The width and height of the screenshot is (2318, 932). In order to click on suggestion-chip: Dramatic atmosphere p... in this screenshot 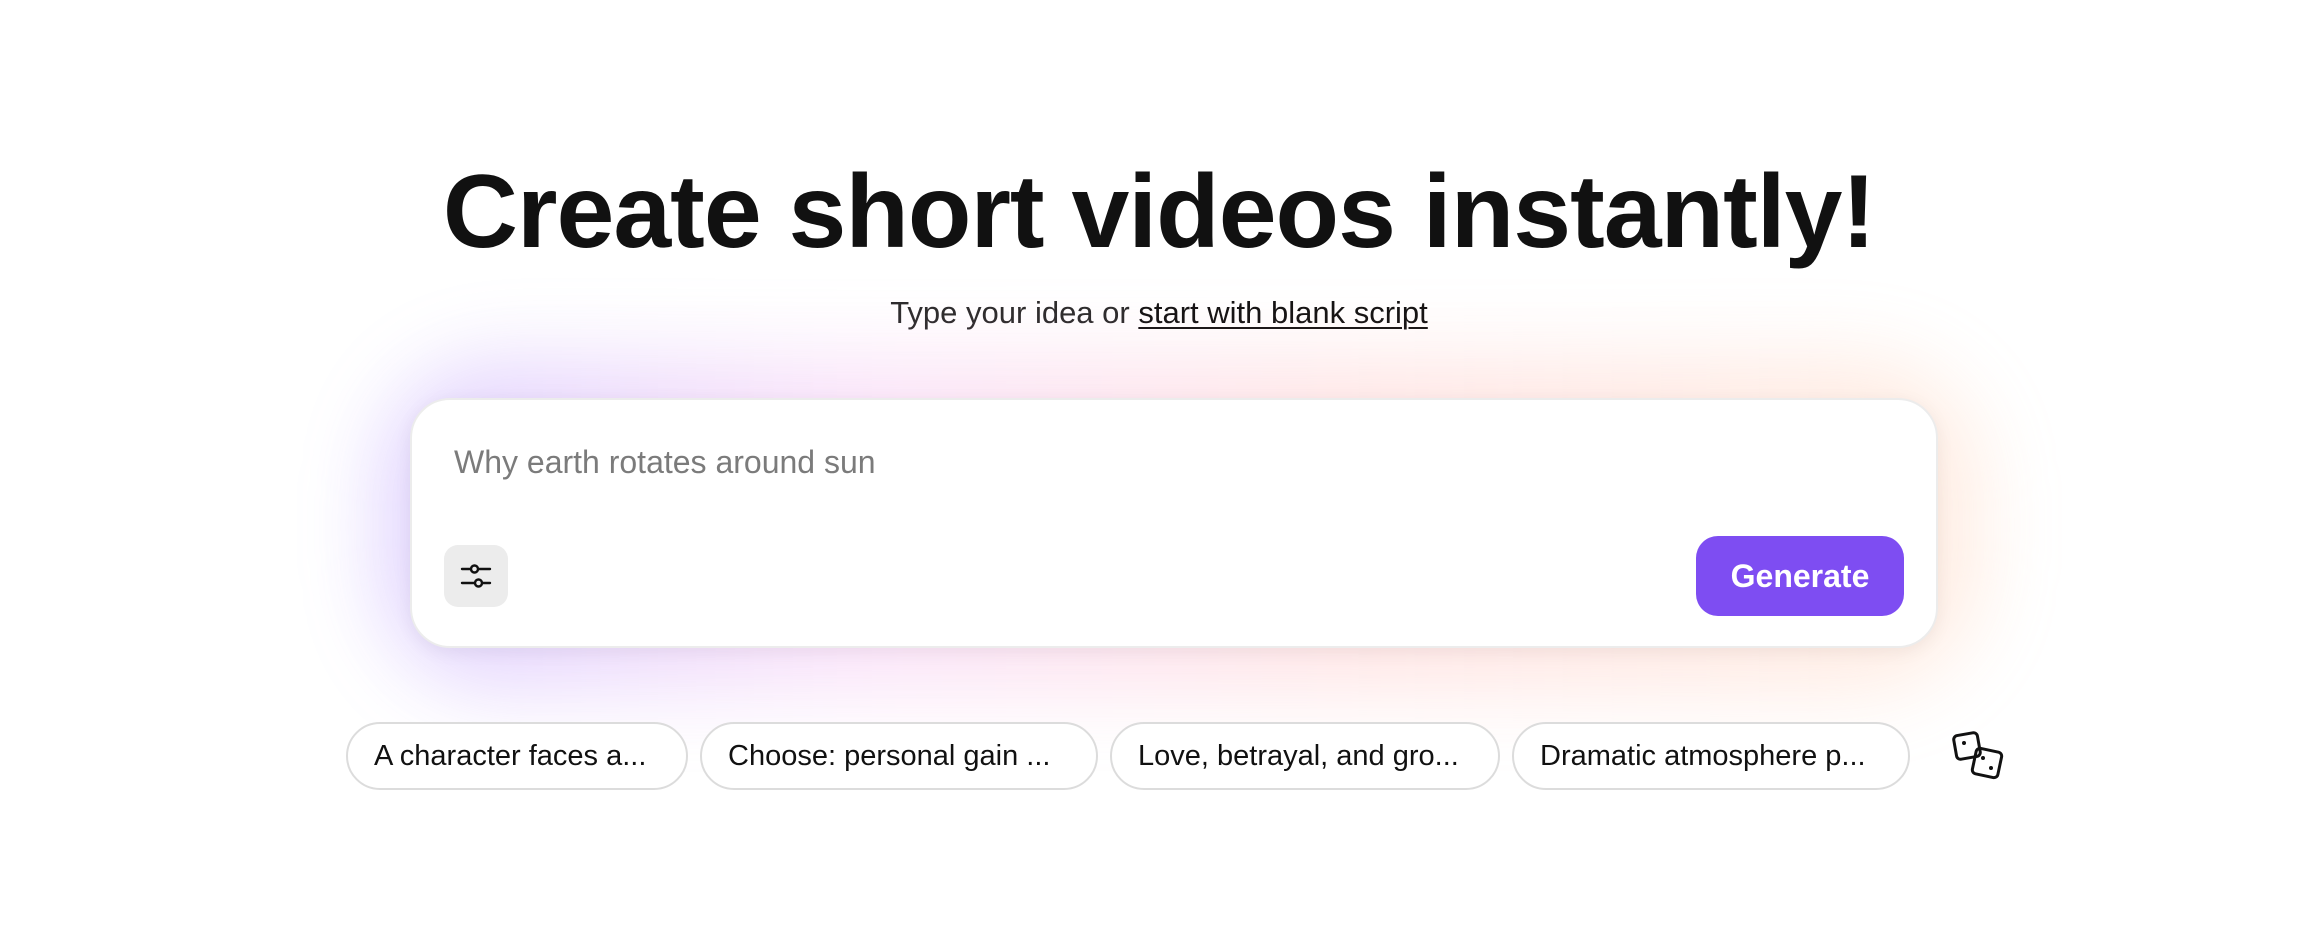, I will do `click(1711, 756)`.